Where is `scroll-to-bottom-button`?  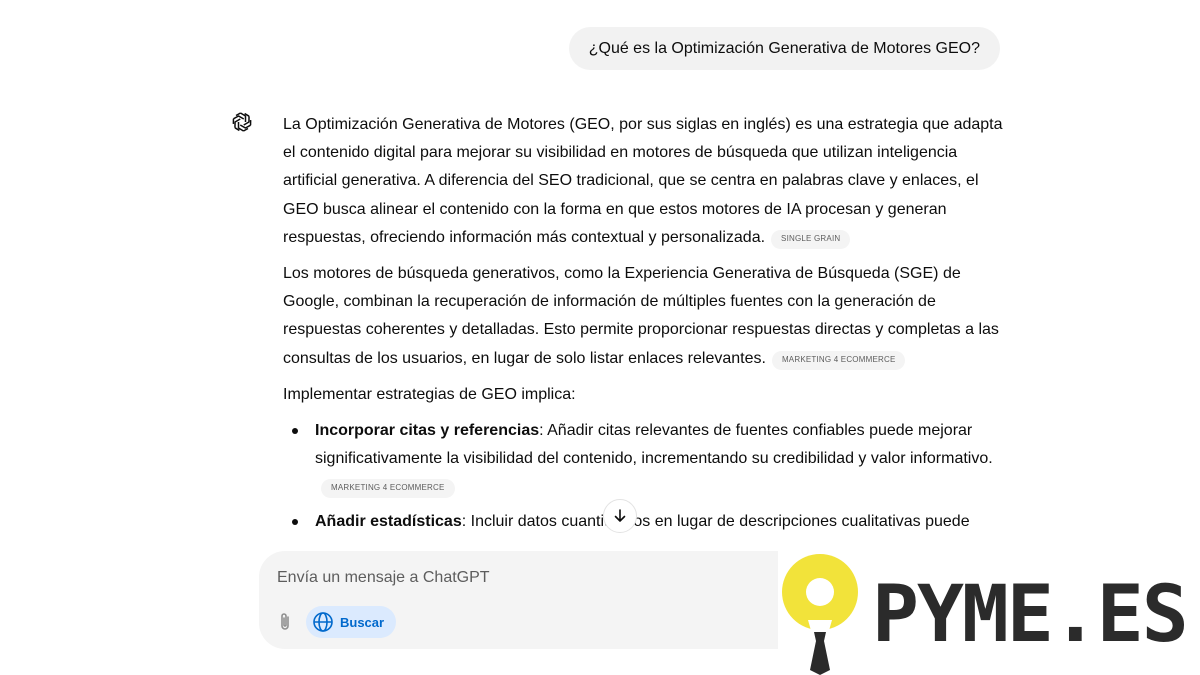
scroll-to-bottom-button is located at coordinates (620, 516).